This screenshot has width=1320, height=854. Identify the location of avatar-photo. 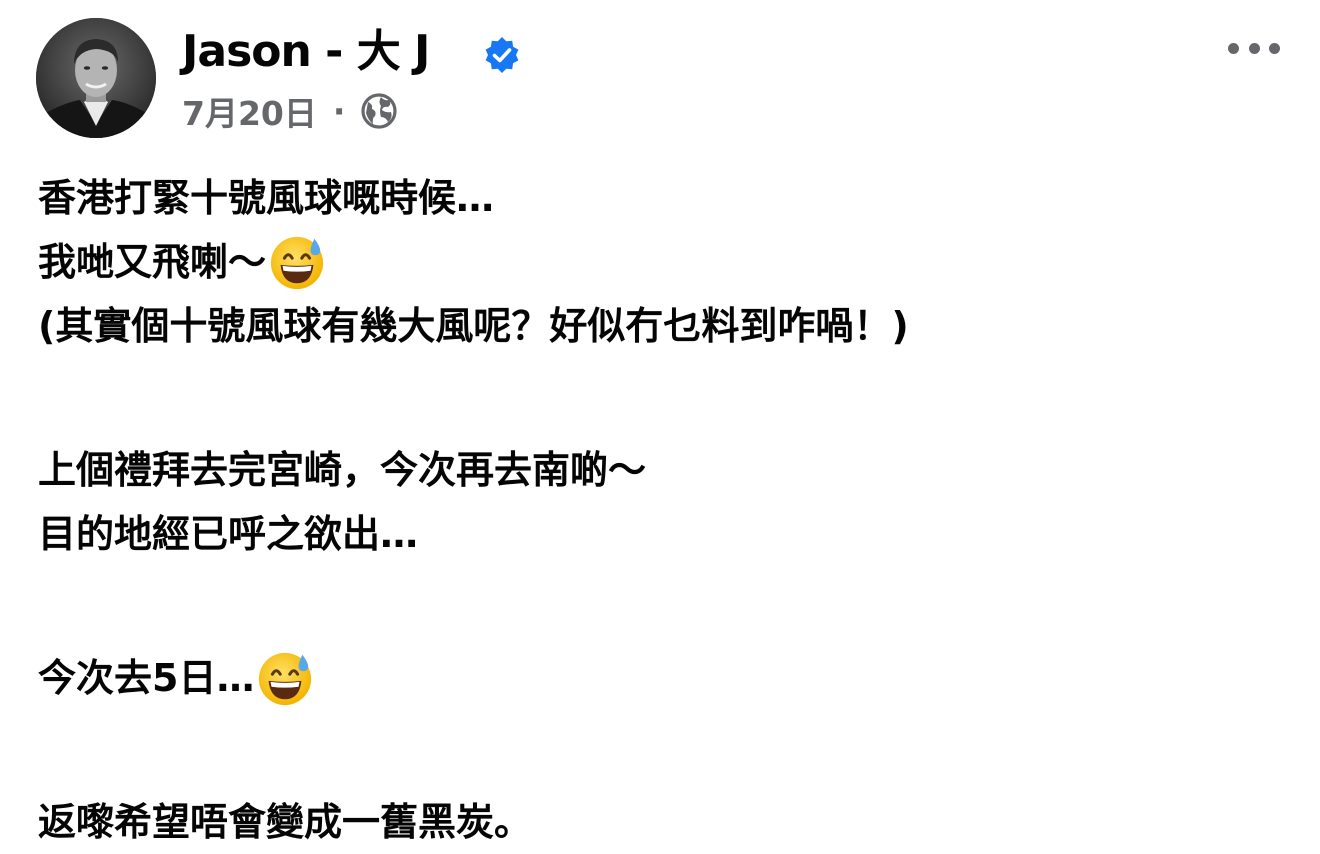
(96, 78).